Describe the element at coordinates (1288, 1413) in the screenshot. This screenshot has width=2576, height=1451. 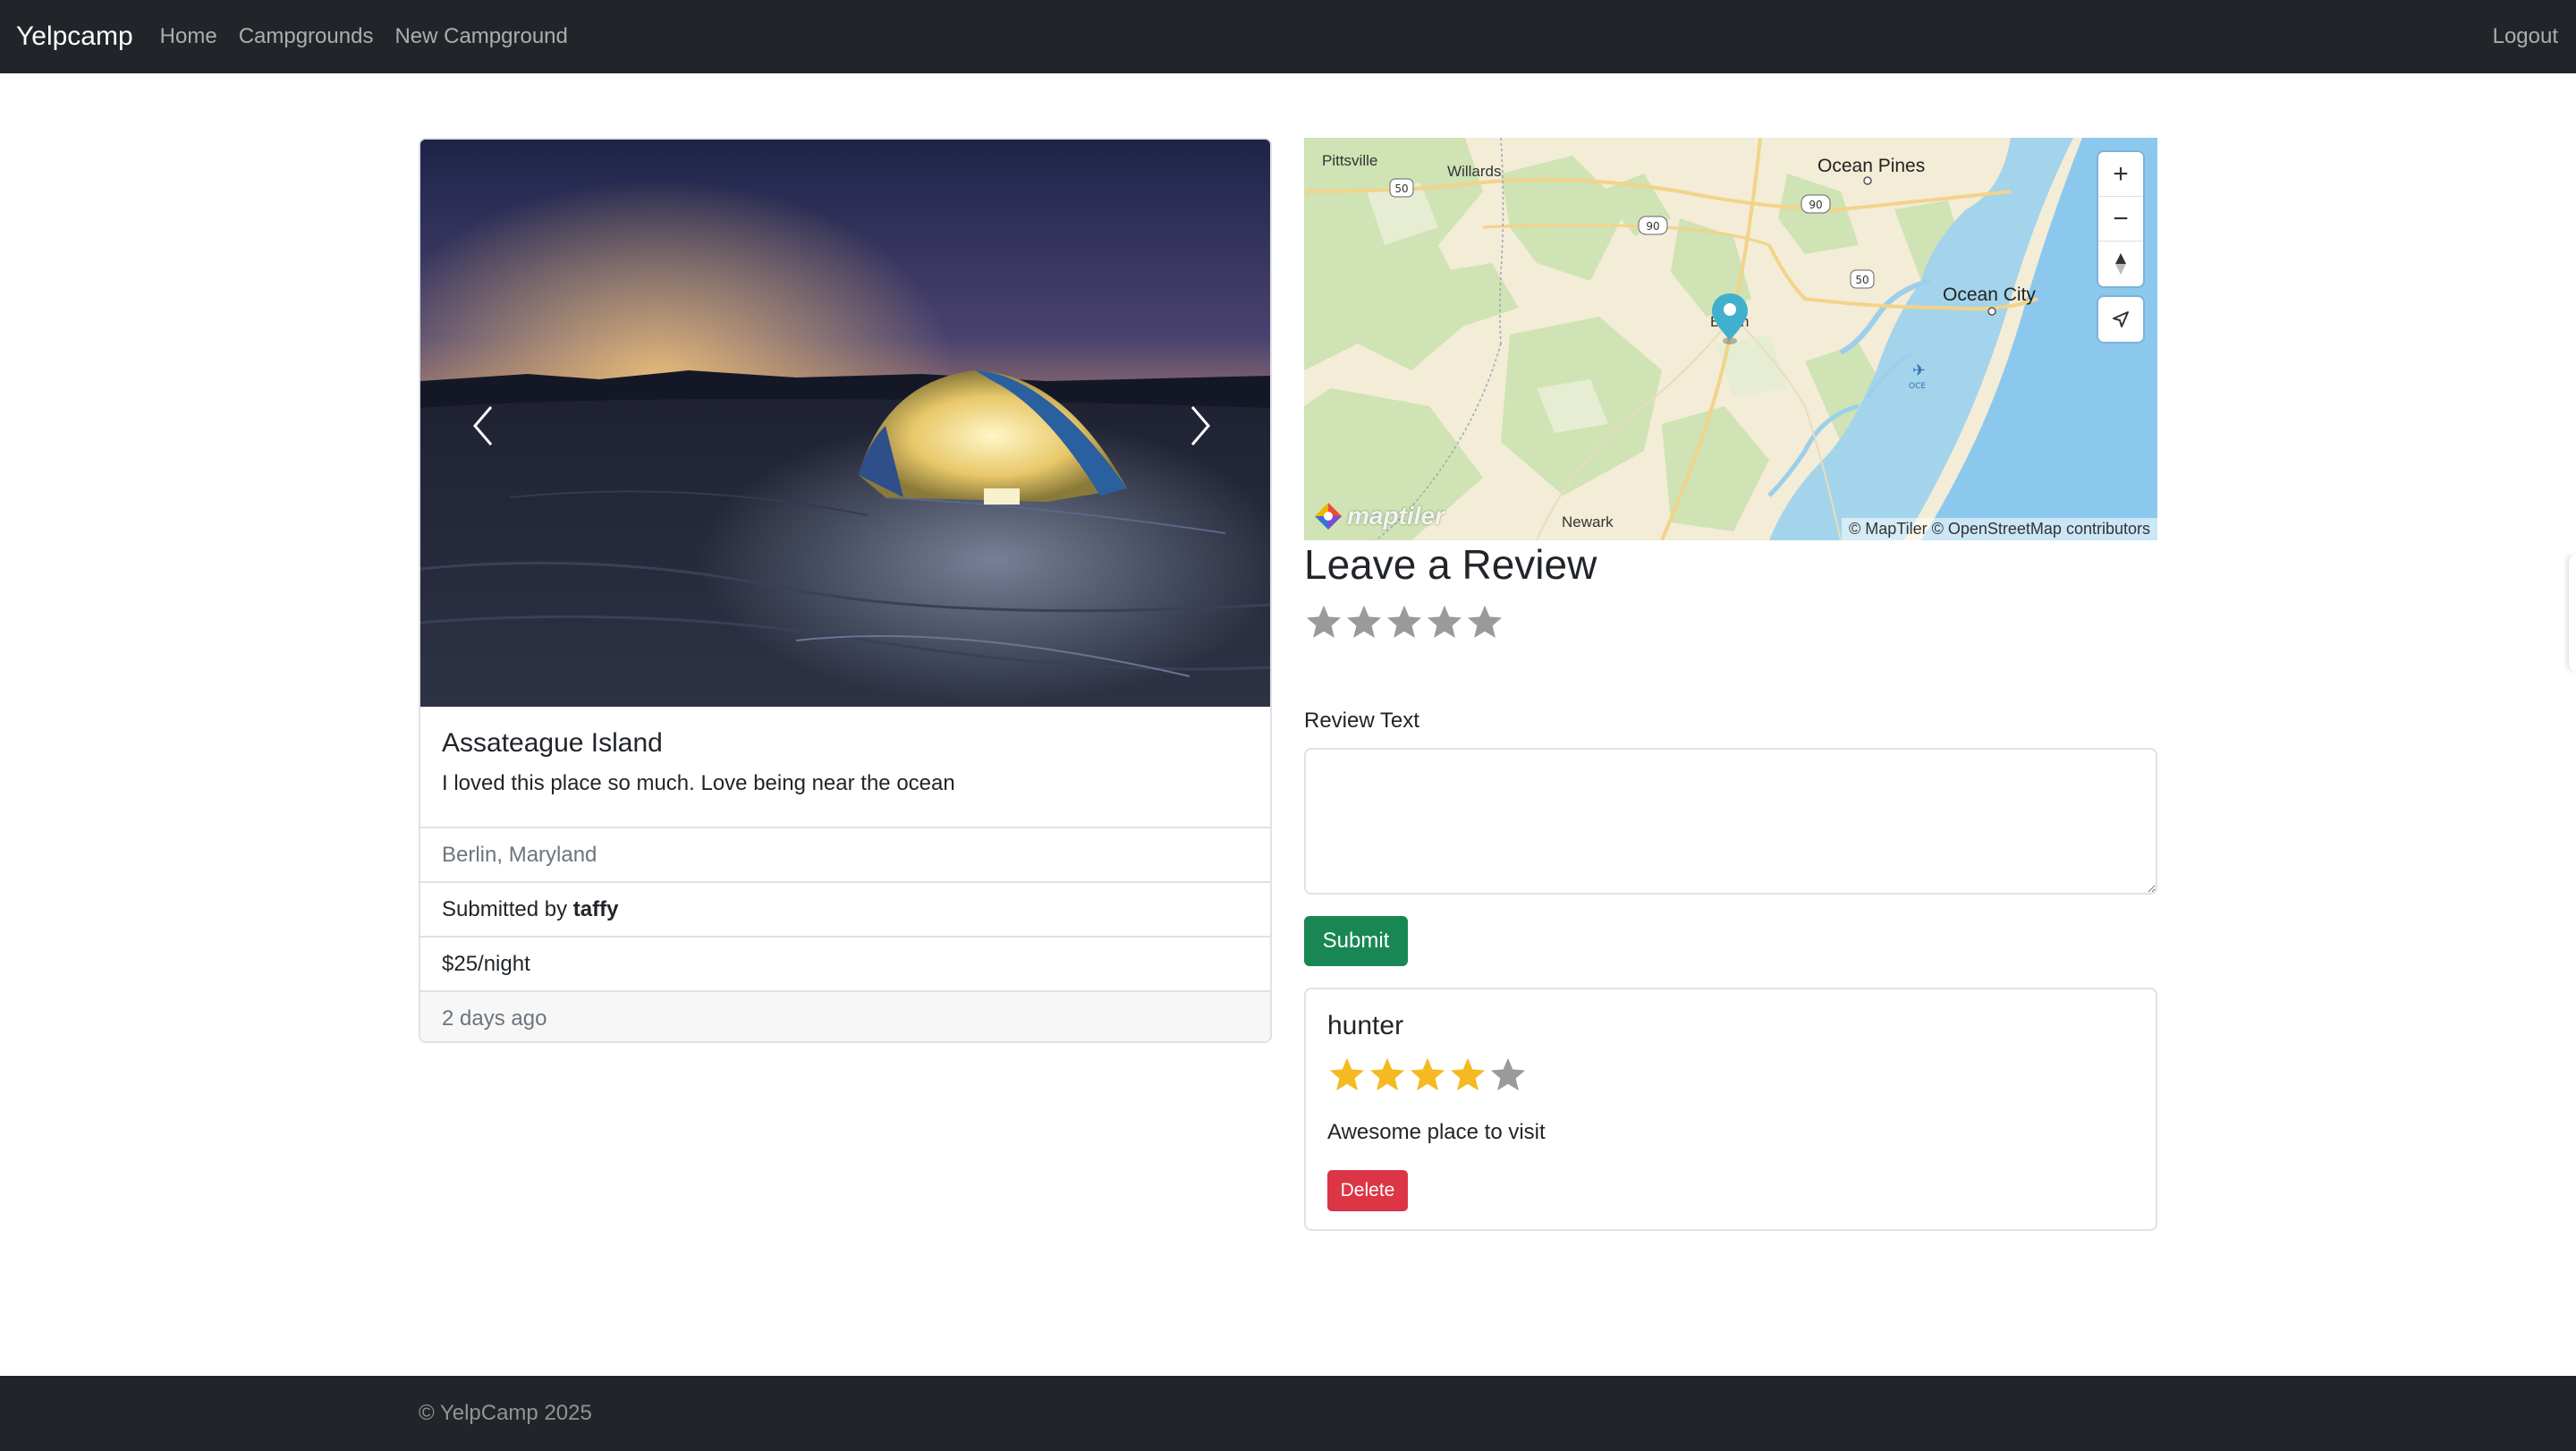
I see `page-footer: © YelpCamp 2025` at that location.